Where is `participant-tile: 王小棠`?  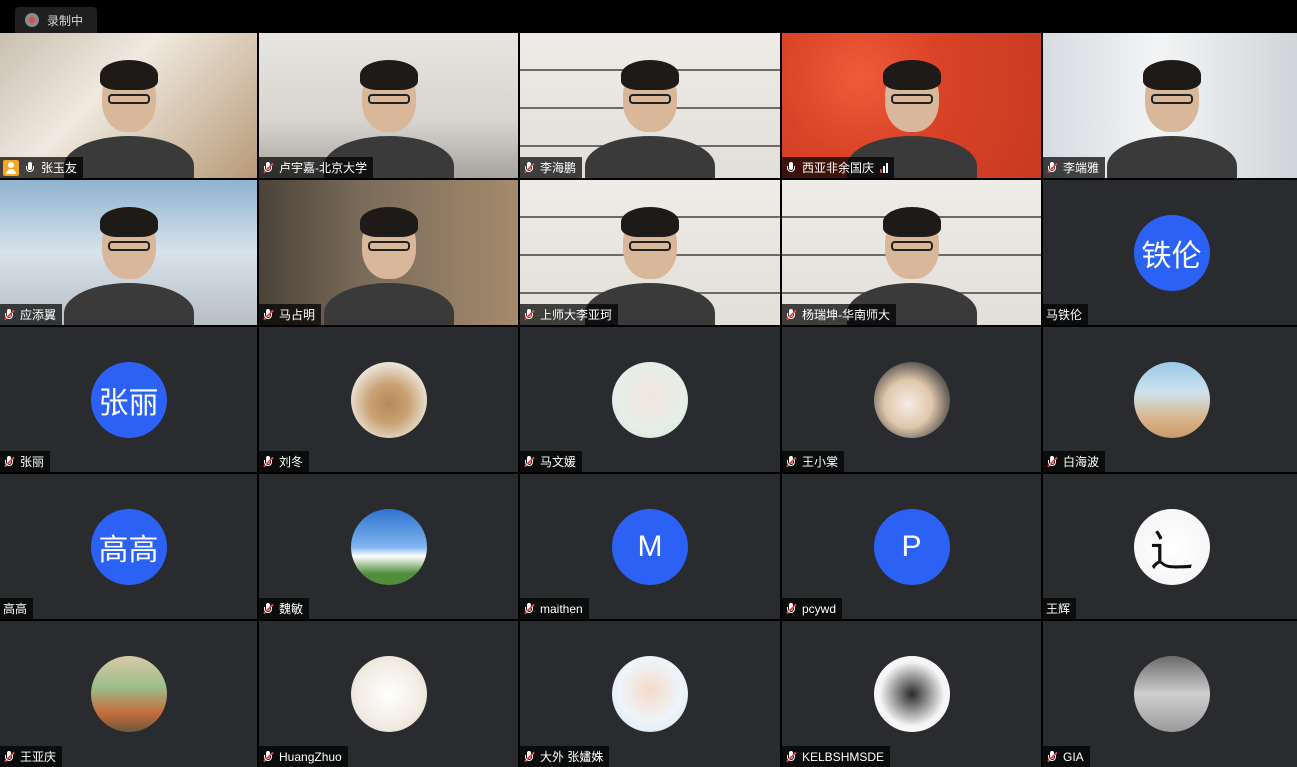
participant-tile: 王小棠 is located at coordinates (911, 399).